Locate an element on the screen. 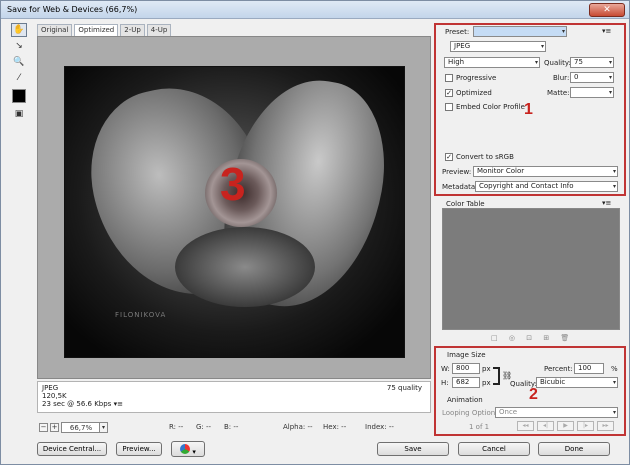 The image size is (630, 465). settings-menu-icon: ▾≡ is located at coordinates (606, 31).